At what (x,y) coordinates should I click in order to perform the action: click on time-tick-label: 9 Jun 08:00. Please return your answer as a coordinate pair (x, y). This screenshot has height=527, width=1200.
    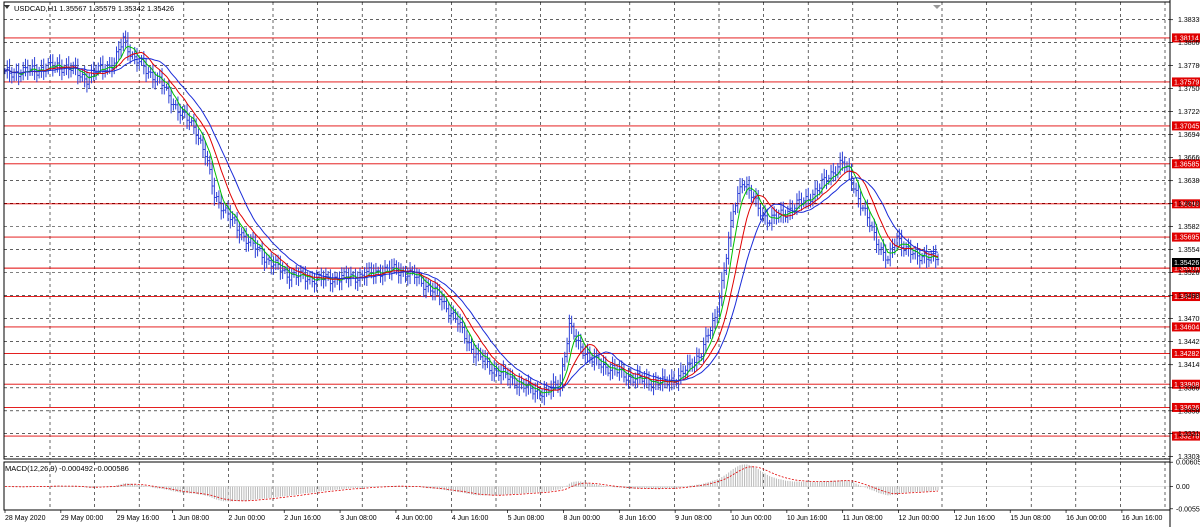
    Looking at the image, I should click on (693, 518).